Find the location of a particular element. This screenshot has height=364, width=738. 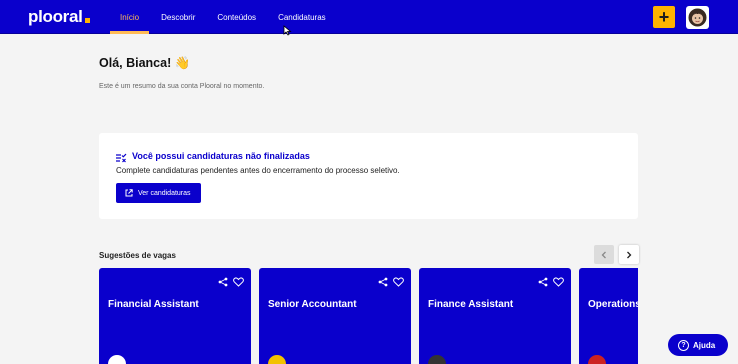

help-button: ? Ajuda is located at coordinates (698, 345).